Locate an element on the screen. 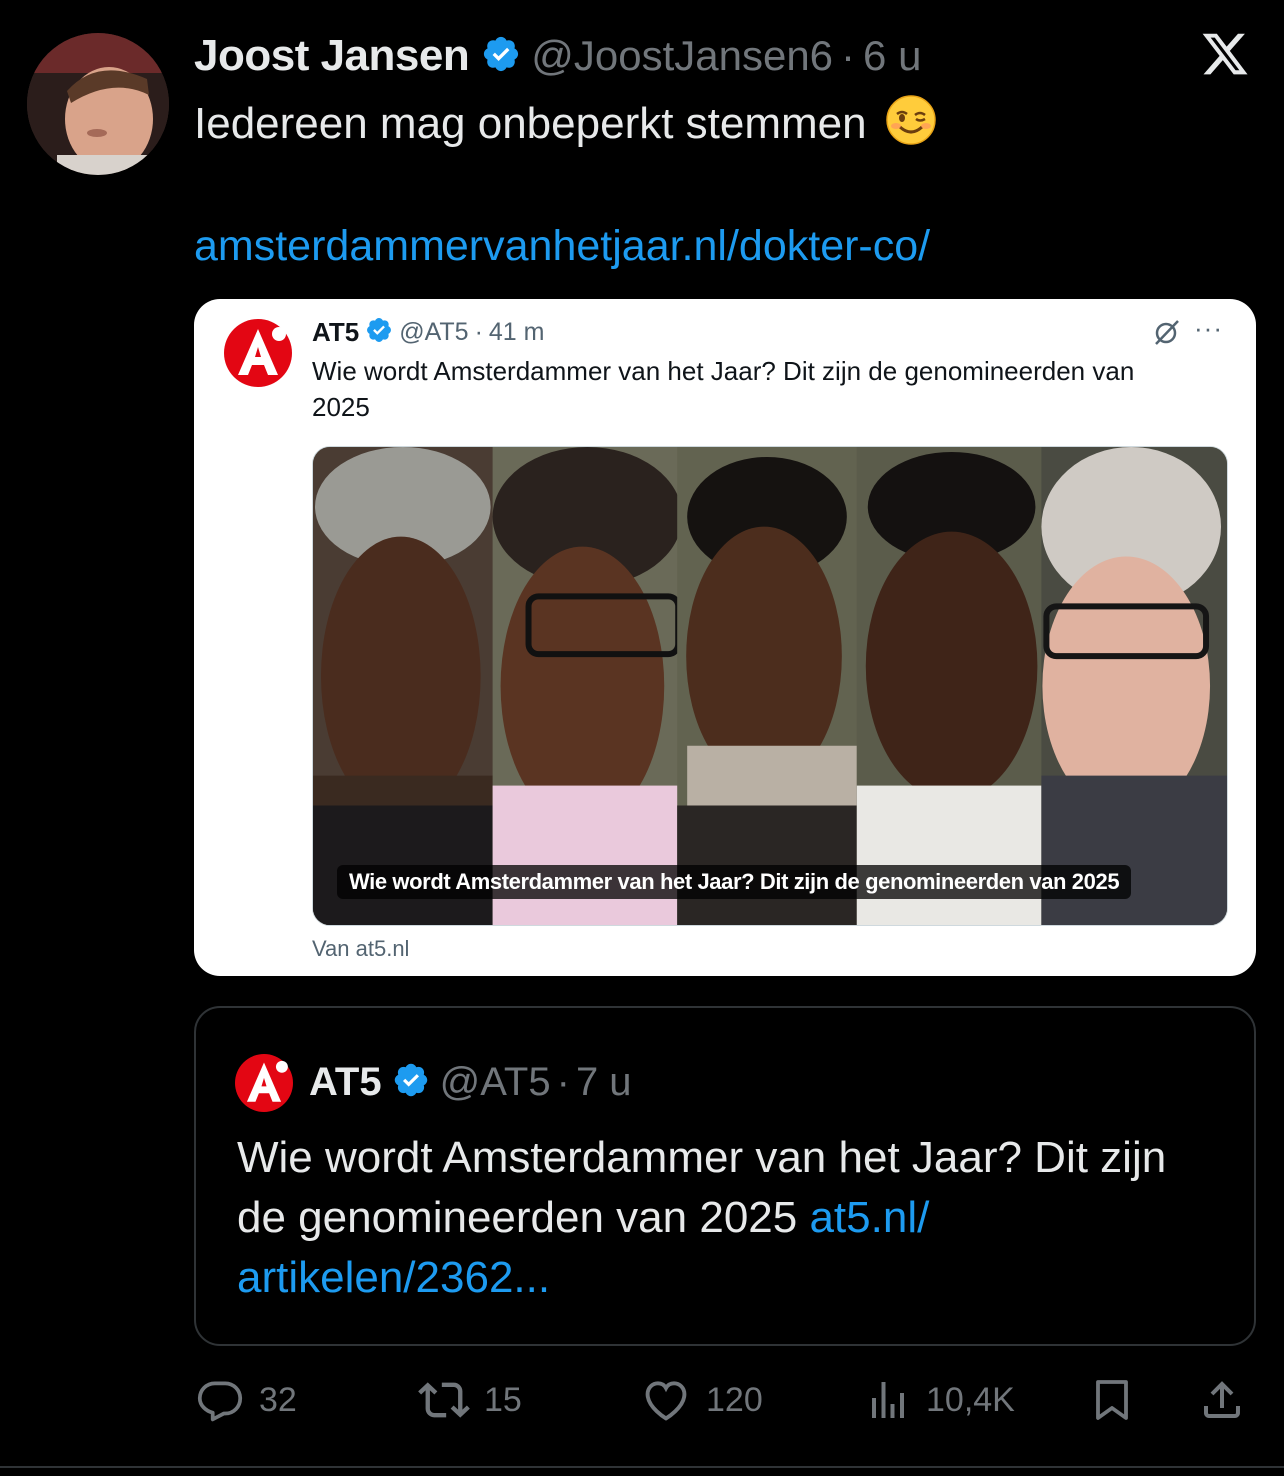  reply-count: 32 is located at coordinates (278, 1399).